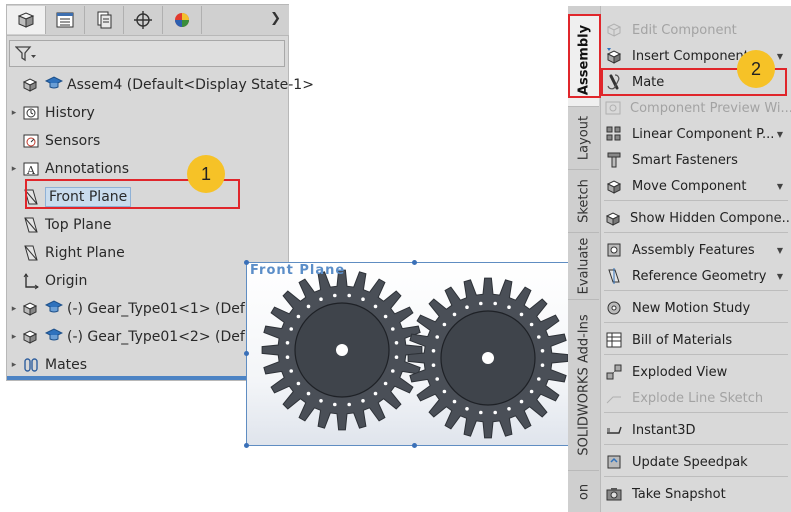 Image resolution: width=791 pixels, height=512 pixels. I want to click on tree-item-label: Assem4 (Default<Display State-1>, so click(190, 85).